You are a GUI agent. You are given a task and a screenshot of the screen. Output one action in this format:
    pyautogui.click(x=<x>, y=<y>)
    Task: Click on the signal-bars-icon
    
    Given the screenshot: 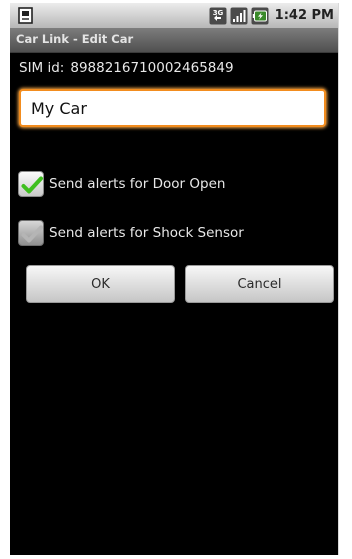 What is the action you would take?
    pyautogui.click(x=239, y=15)
    